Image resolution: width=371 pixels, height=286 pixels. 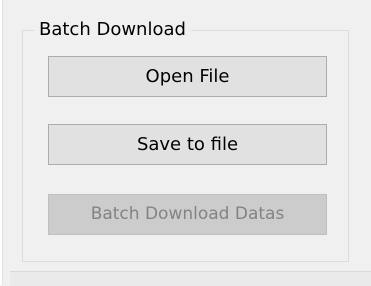 What do you see at coordinates (187, 214) in the screenshot?
I see `batch-download-datas-button: Batch Download Datas` at bounding box center [187, 214].